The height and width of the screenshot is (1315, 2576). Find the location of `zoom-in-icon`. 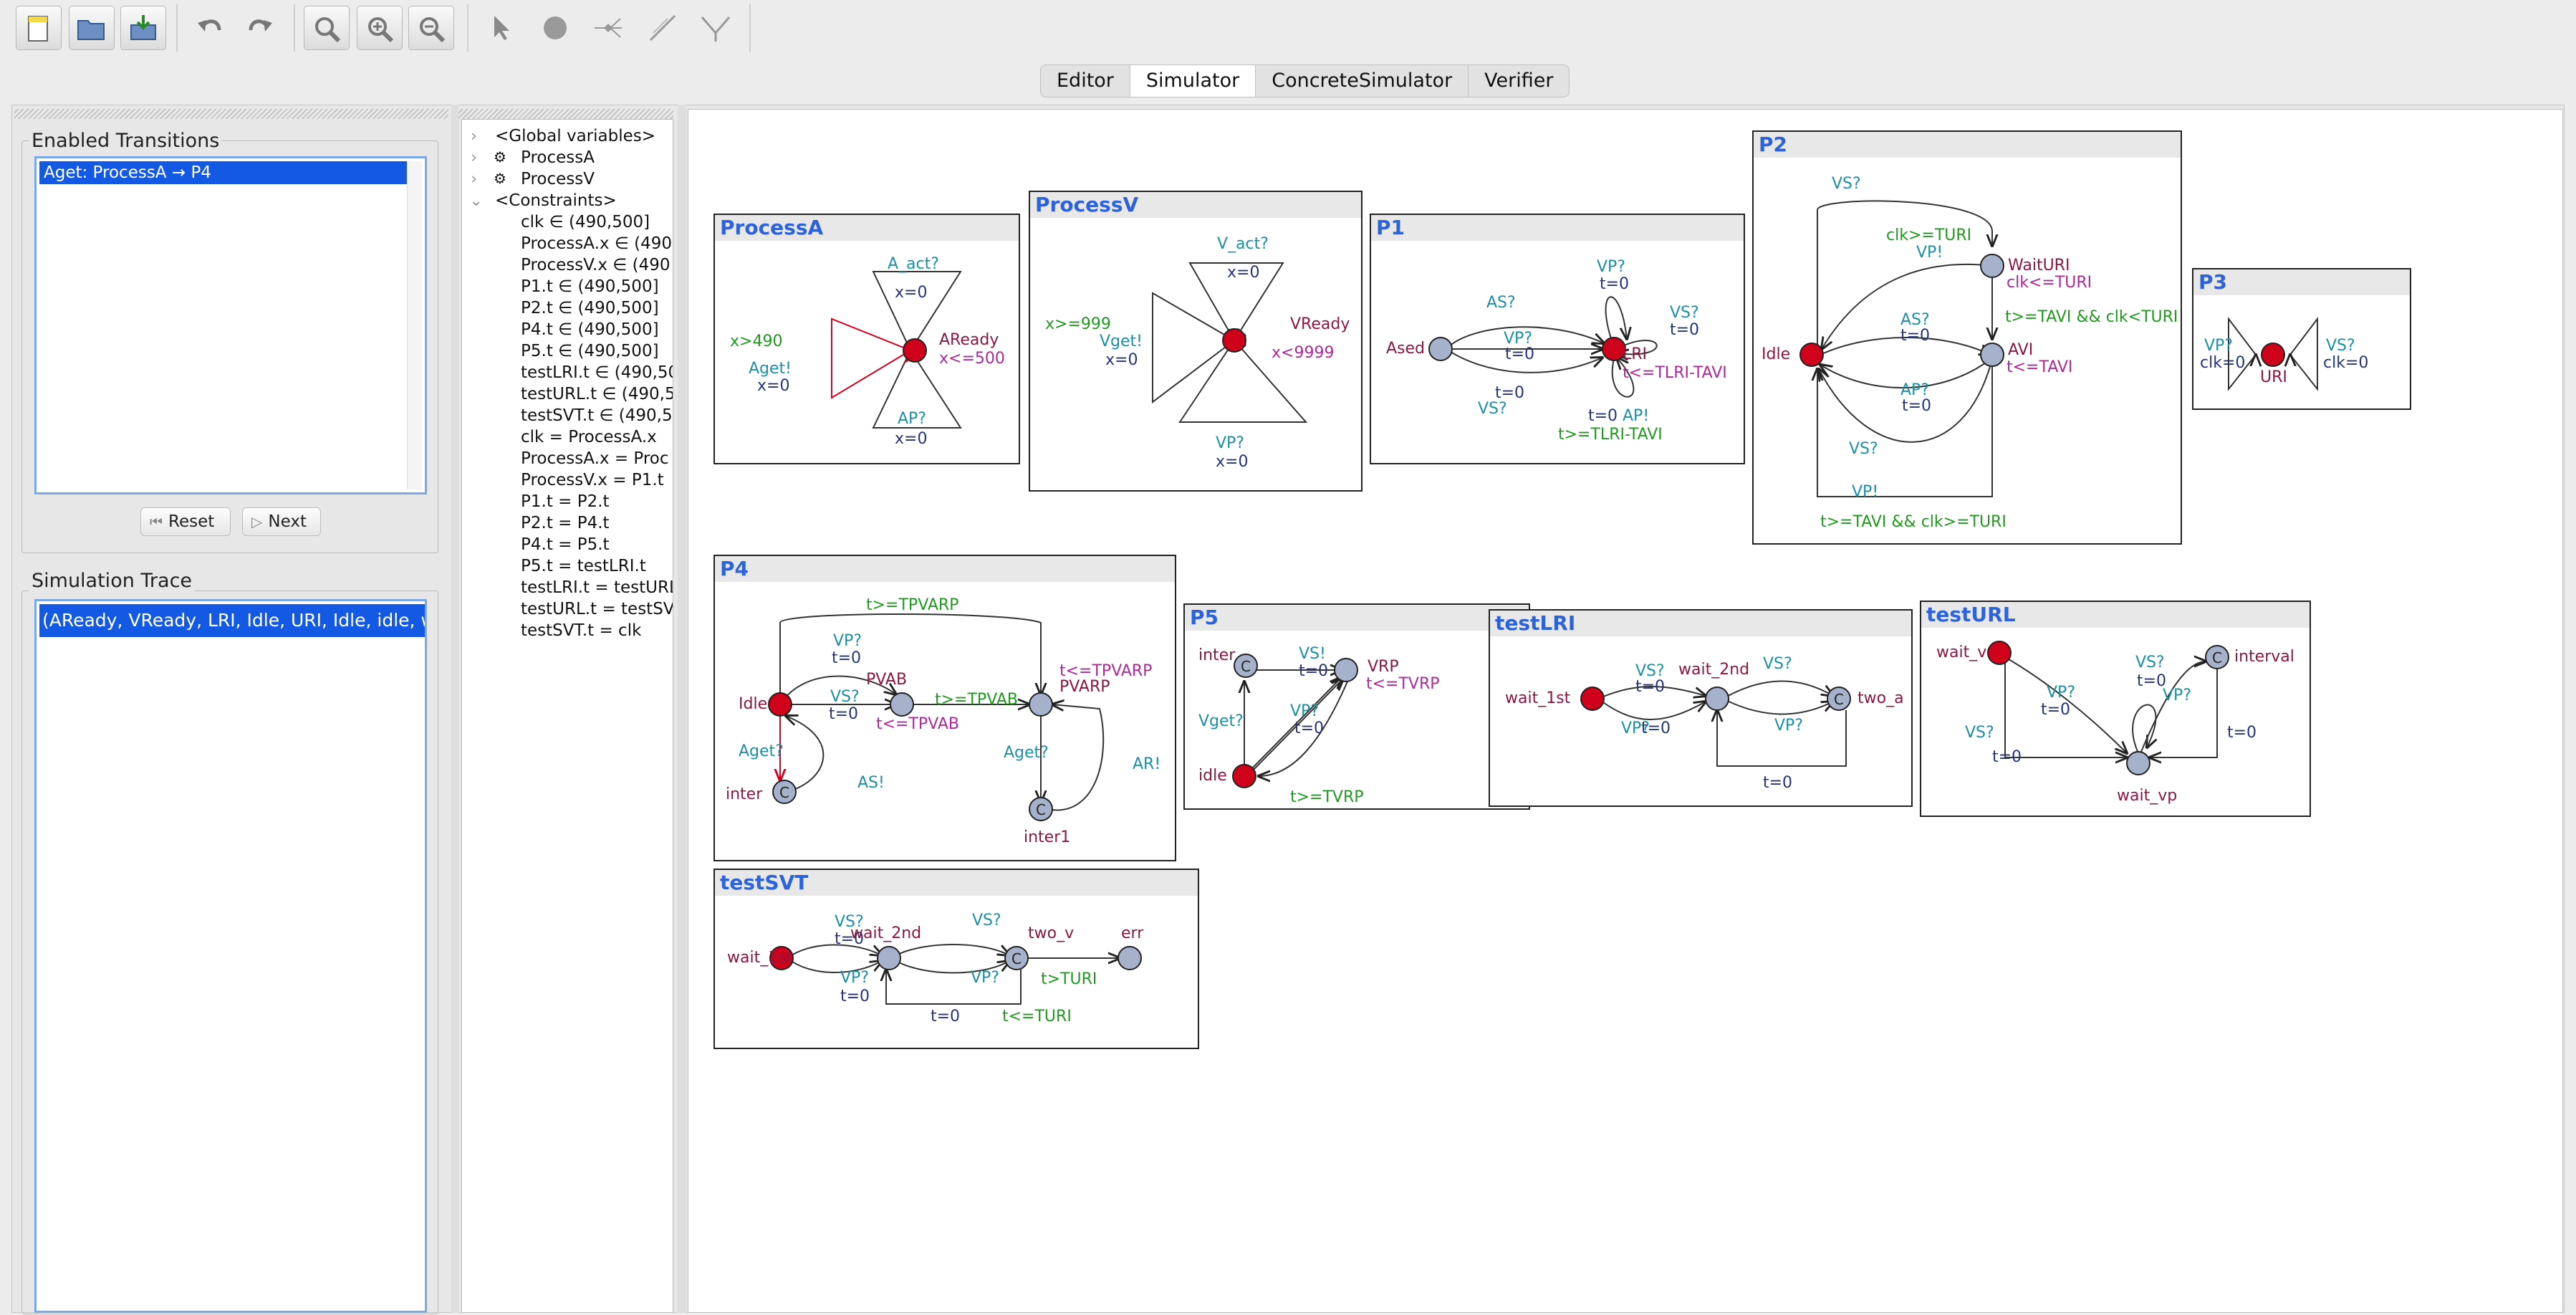

zoom-in-icon is located at coordinates (380, 28).